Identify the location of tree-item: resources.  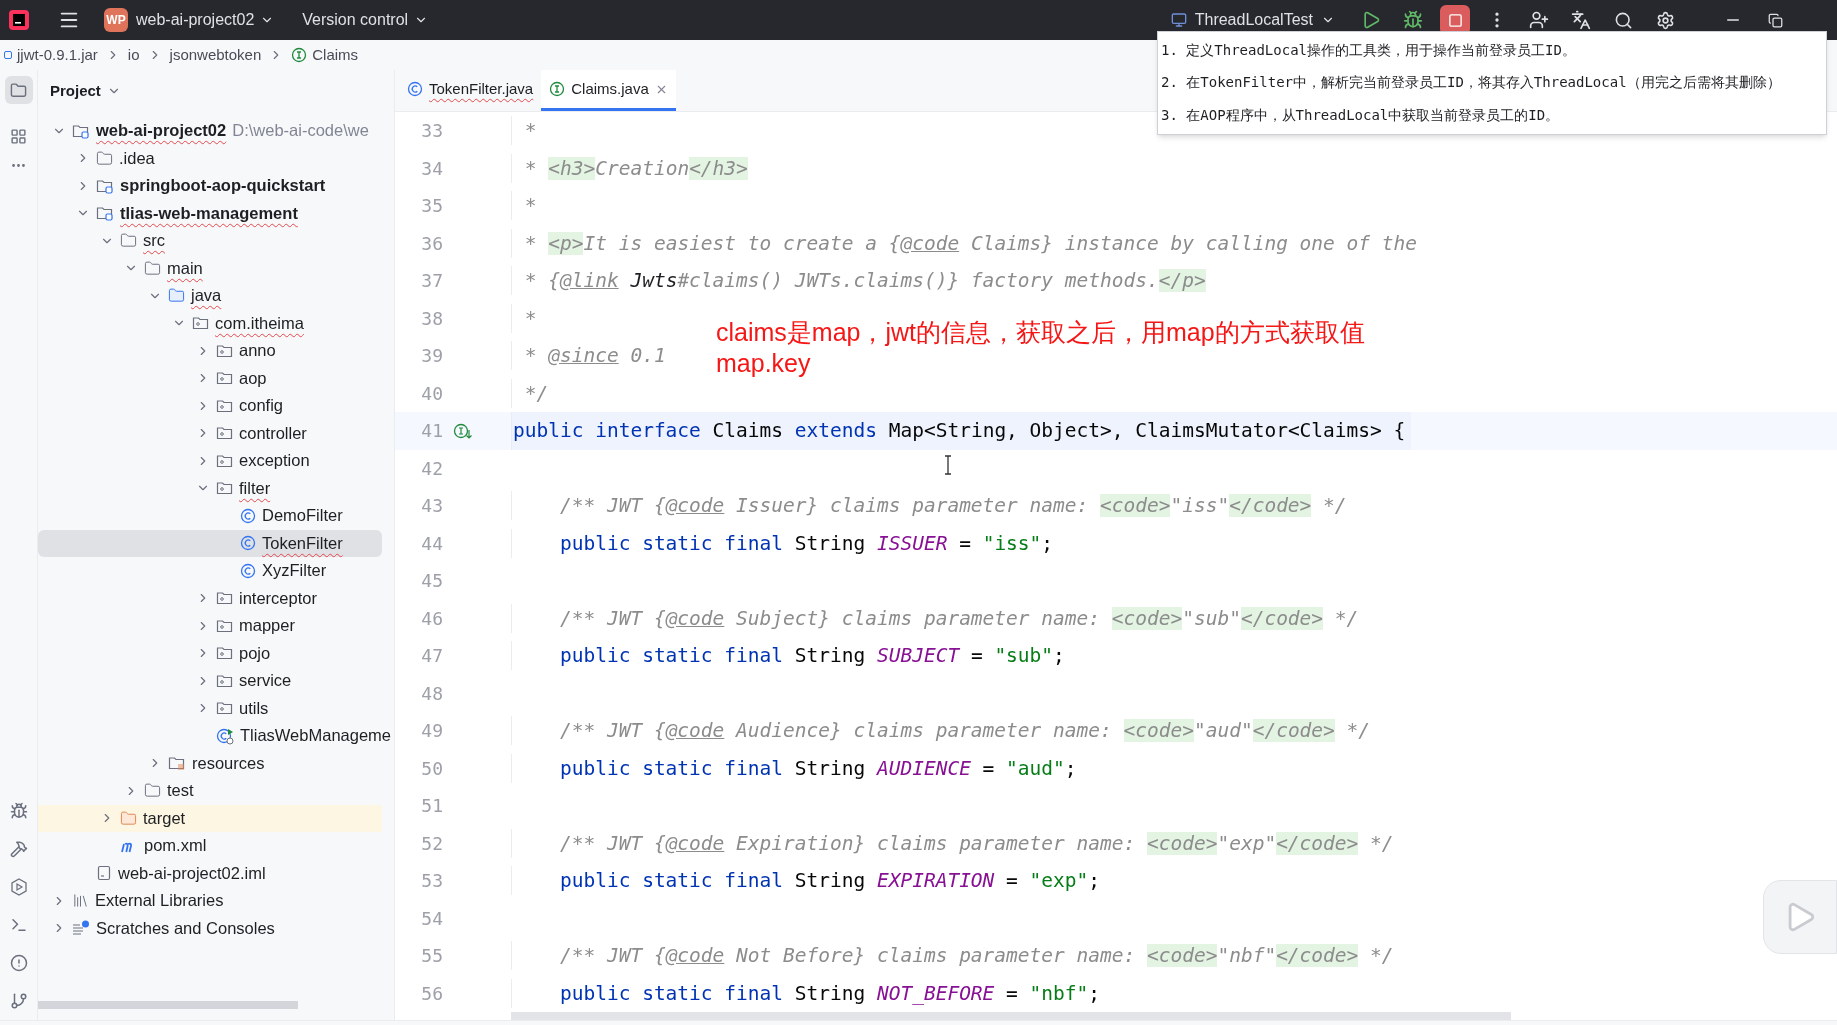
(210, 763).